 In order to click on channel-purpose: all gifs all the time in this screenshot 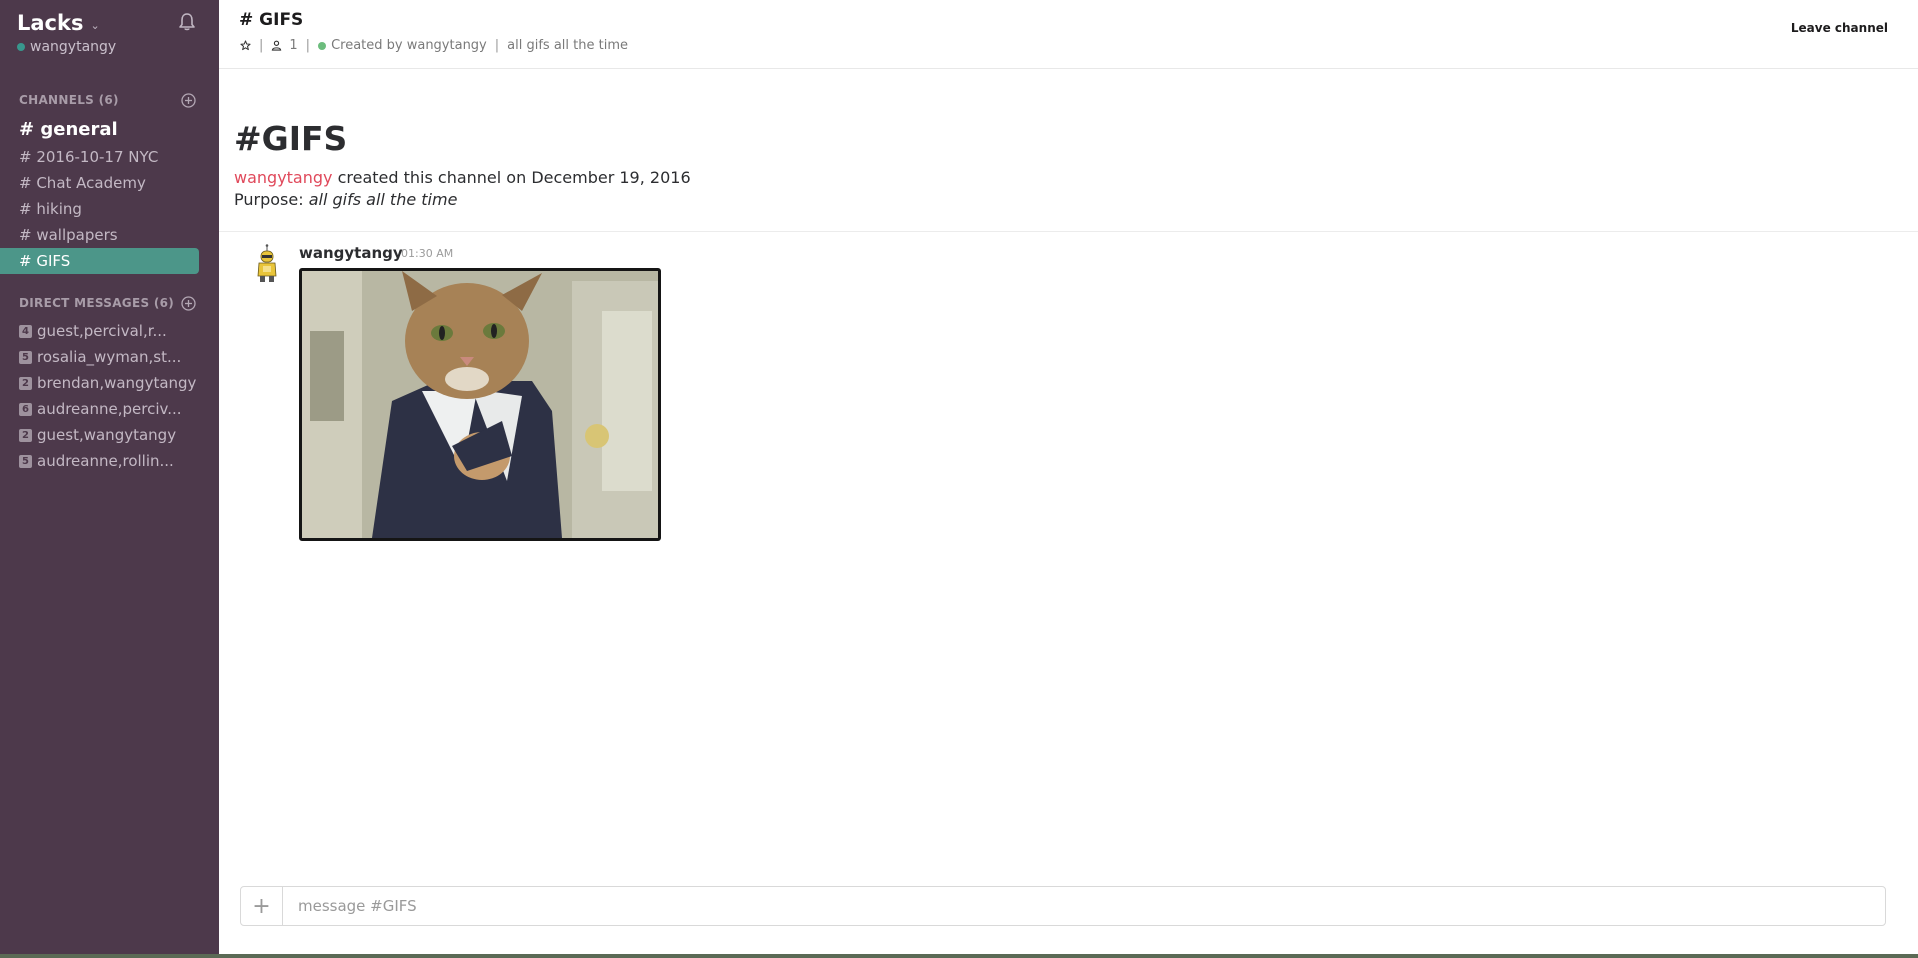, I will do `click(567, 45)`.